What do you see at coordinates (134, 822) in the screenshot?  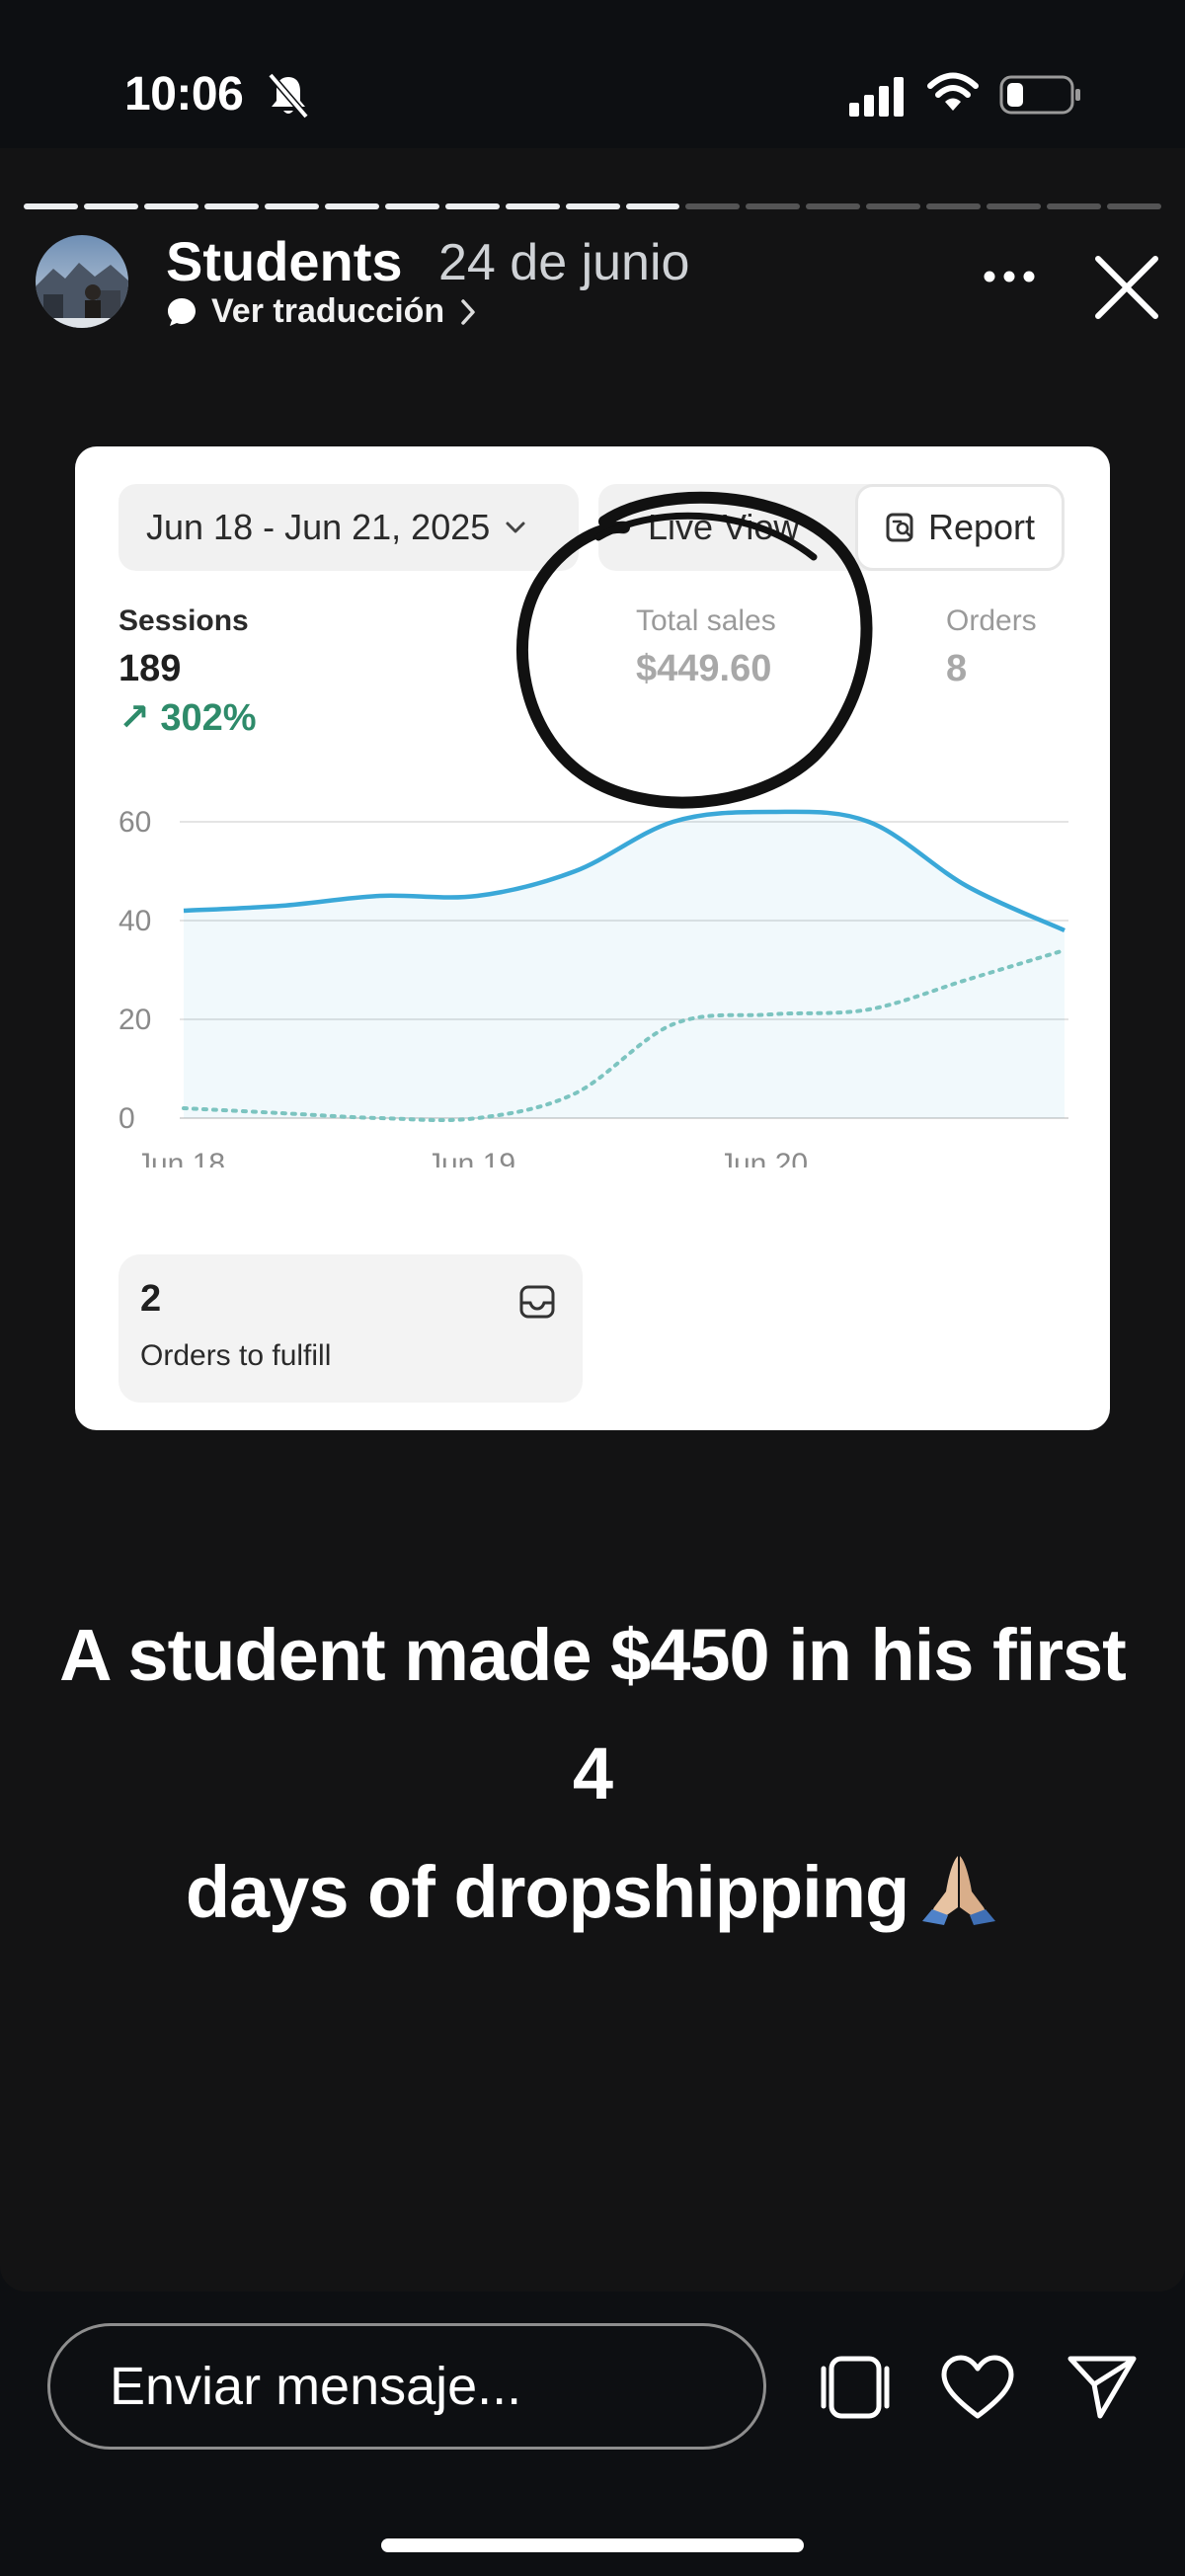 I see `y-tick-label: 60` at bounding box center [134, 822].